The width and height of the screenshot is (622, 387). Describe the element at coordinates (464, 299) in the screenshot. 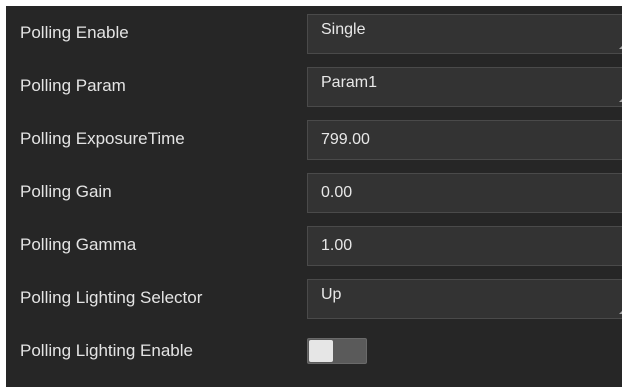

I see `polling-lighting-selector-select: Up` at that location.